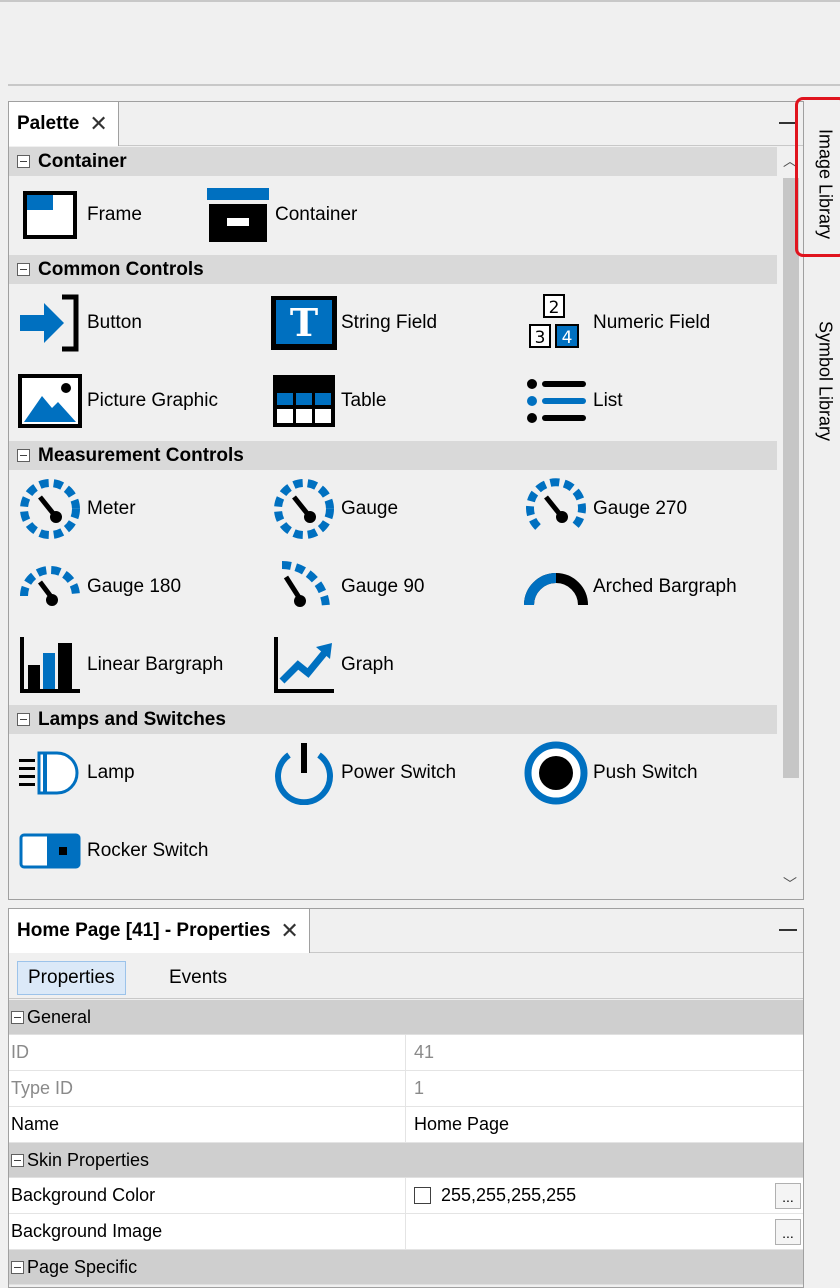 This screenshot has height=1288, width=840. What do you see at coordinates (207, 1052) in the screenshot?
I see `property-name: ID` at bounding box center [207, 1052].